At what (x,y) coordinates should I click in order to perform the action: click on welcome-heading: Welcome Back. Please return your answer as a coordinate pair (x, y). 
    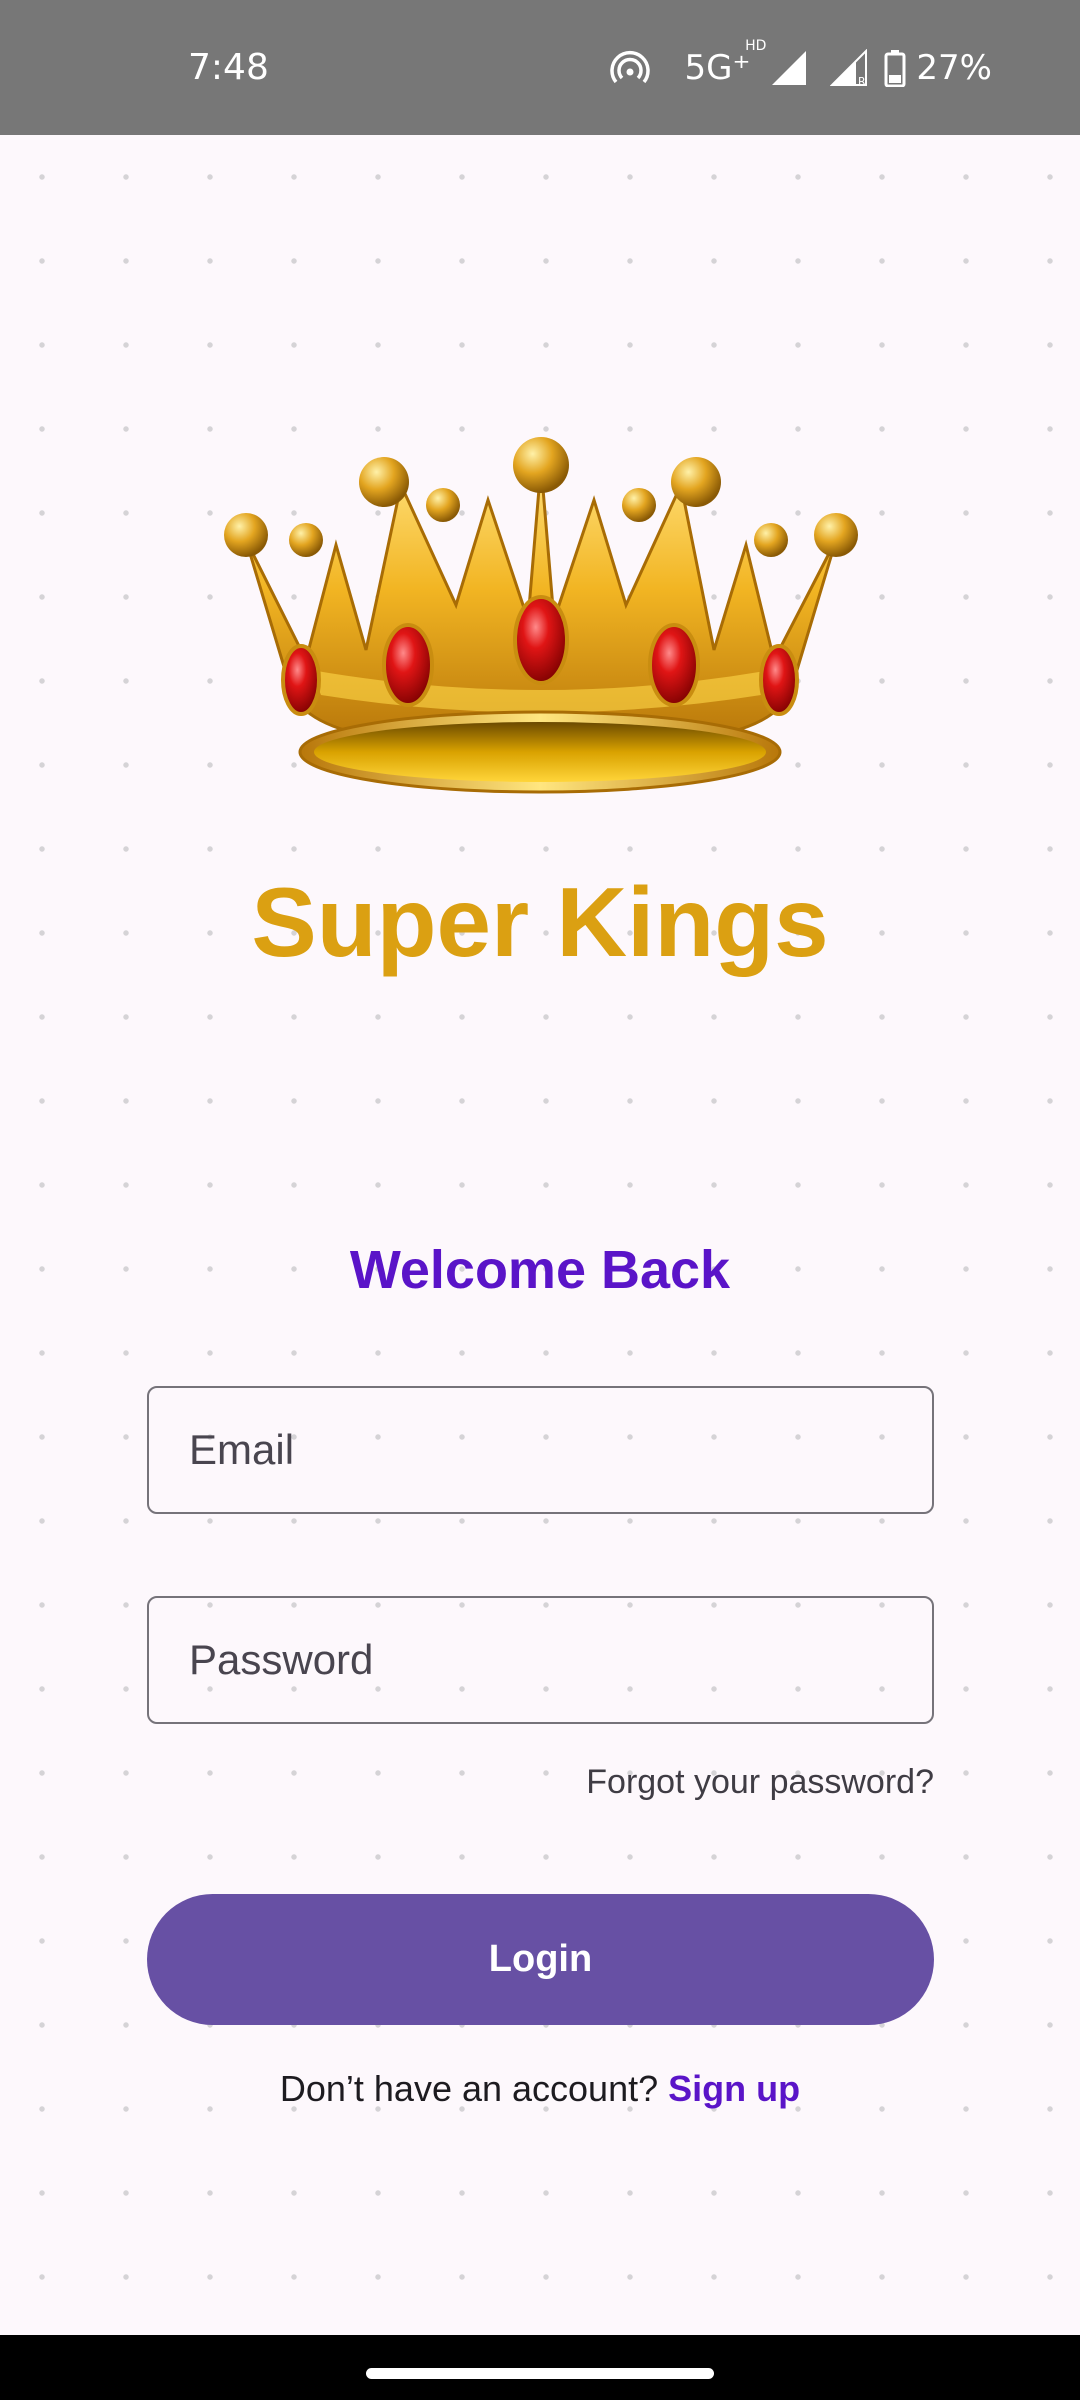
    Looking at the image, I should click on (540, 1270).